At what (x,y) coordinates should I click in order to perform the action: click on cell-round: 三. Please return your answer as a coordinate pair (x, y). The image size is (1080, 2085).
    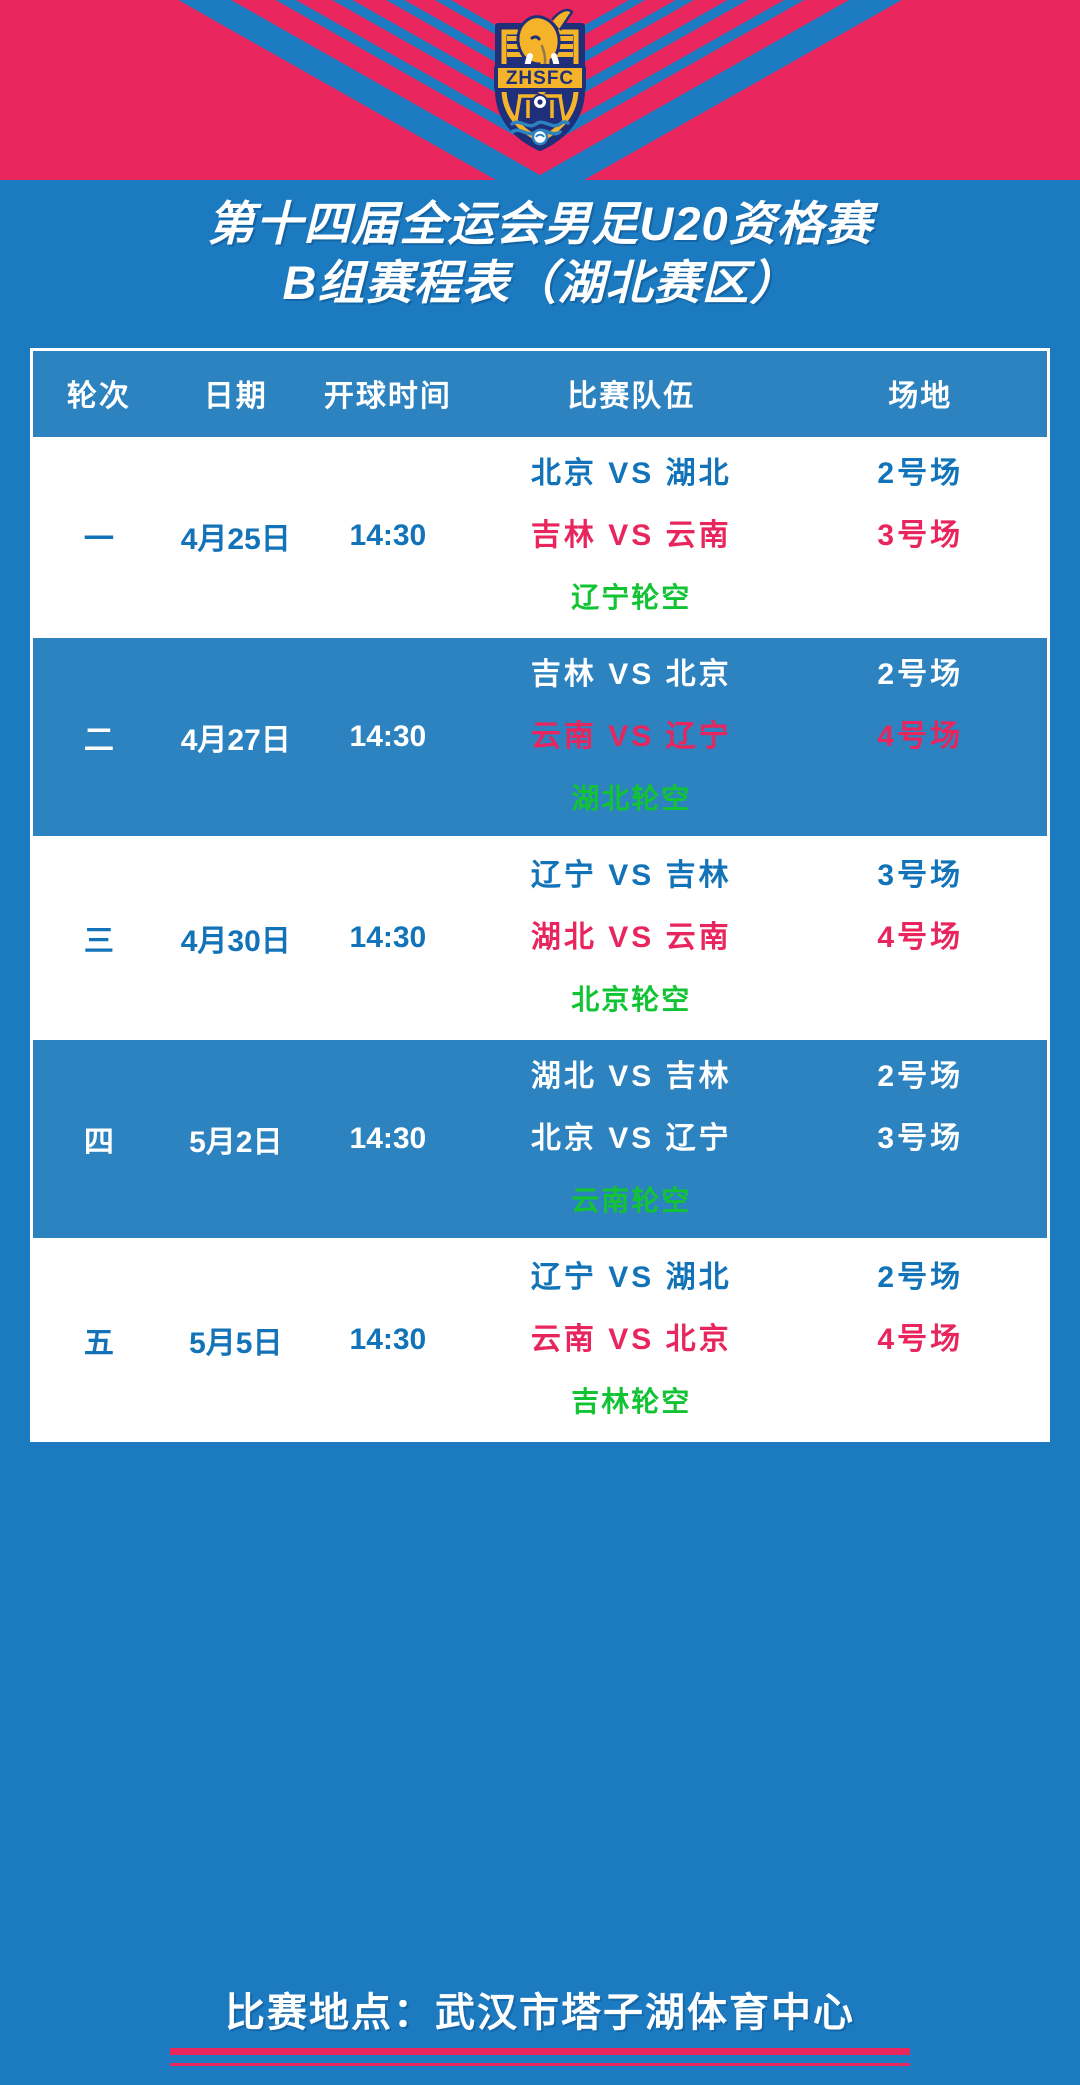
    Looking at the image, I should click on (98, 941).